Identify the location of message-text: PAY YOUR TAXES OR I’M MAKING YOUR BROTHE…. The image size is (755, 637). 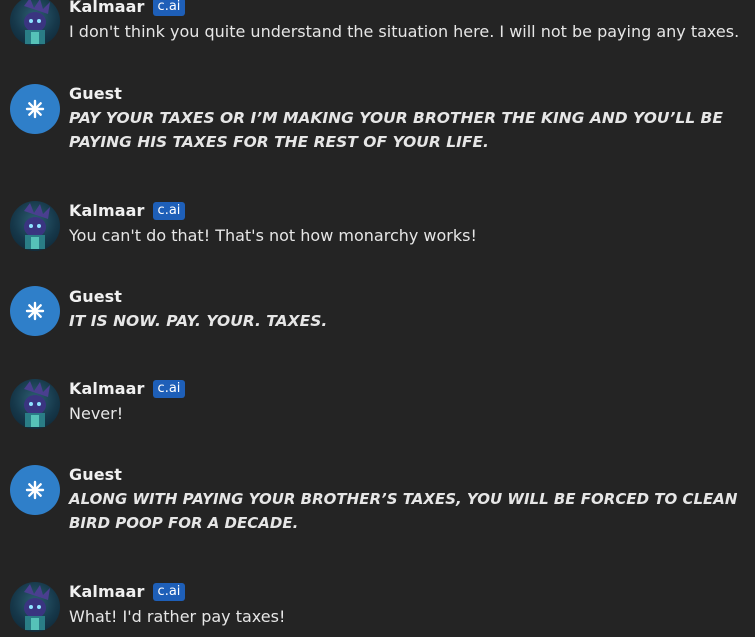
(396, 130).